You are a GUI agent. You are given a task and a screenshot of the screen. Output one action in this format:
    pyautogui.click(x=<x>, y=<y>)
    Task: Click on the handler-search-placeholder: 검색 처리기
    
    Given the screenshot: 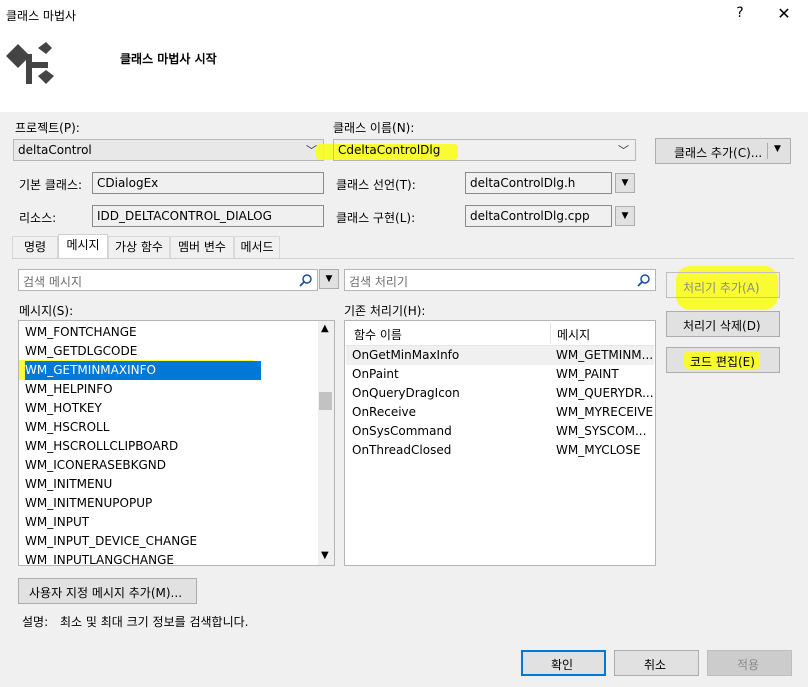 What is the action you would take?
    pyautogui.click(x=379, y=282)
    